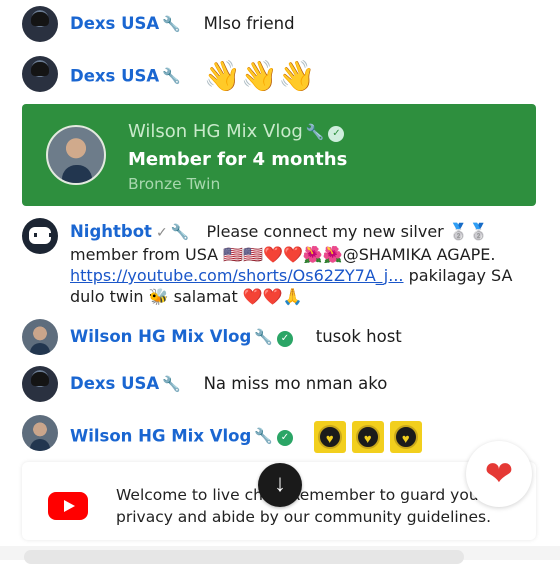 This screenshot has width=560, height=564. I want to click on heart-reaction-button: ❤, so click(499, 474).